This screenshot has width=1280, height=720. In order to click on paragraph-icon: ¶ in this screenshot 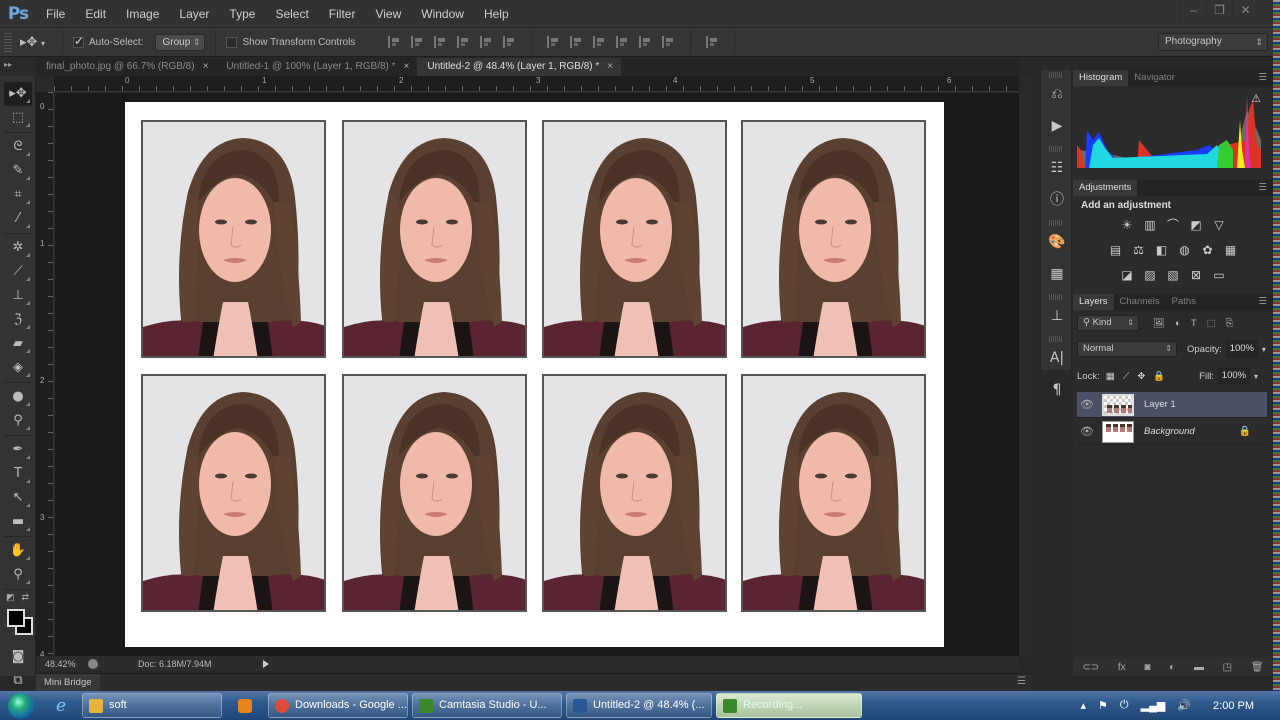, I will do `click(1057, 390)`.